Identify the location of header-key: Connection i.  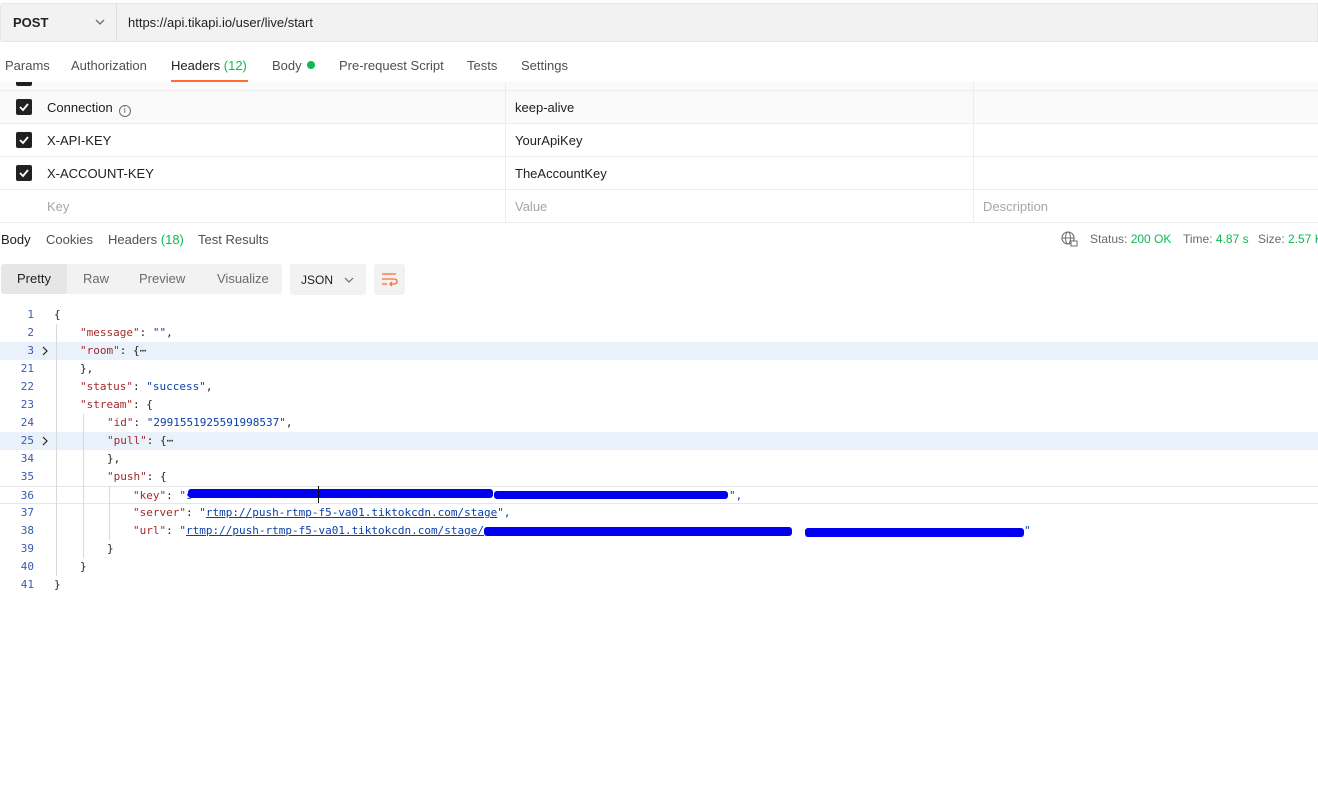
(89, 108).